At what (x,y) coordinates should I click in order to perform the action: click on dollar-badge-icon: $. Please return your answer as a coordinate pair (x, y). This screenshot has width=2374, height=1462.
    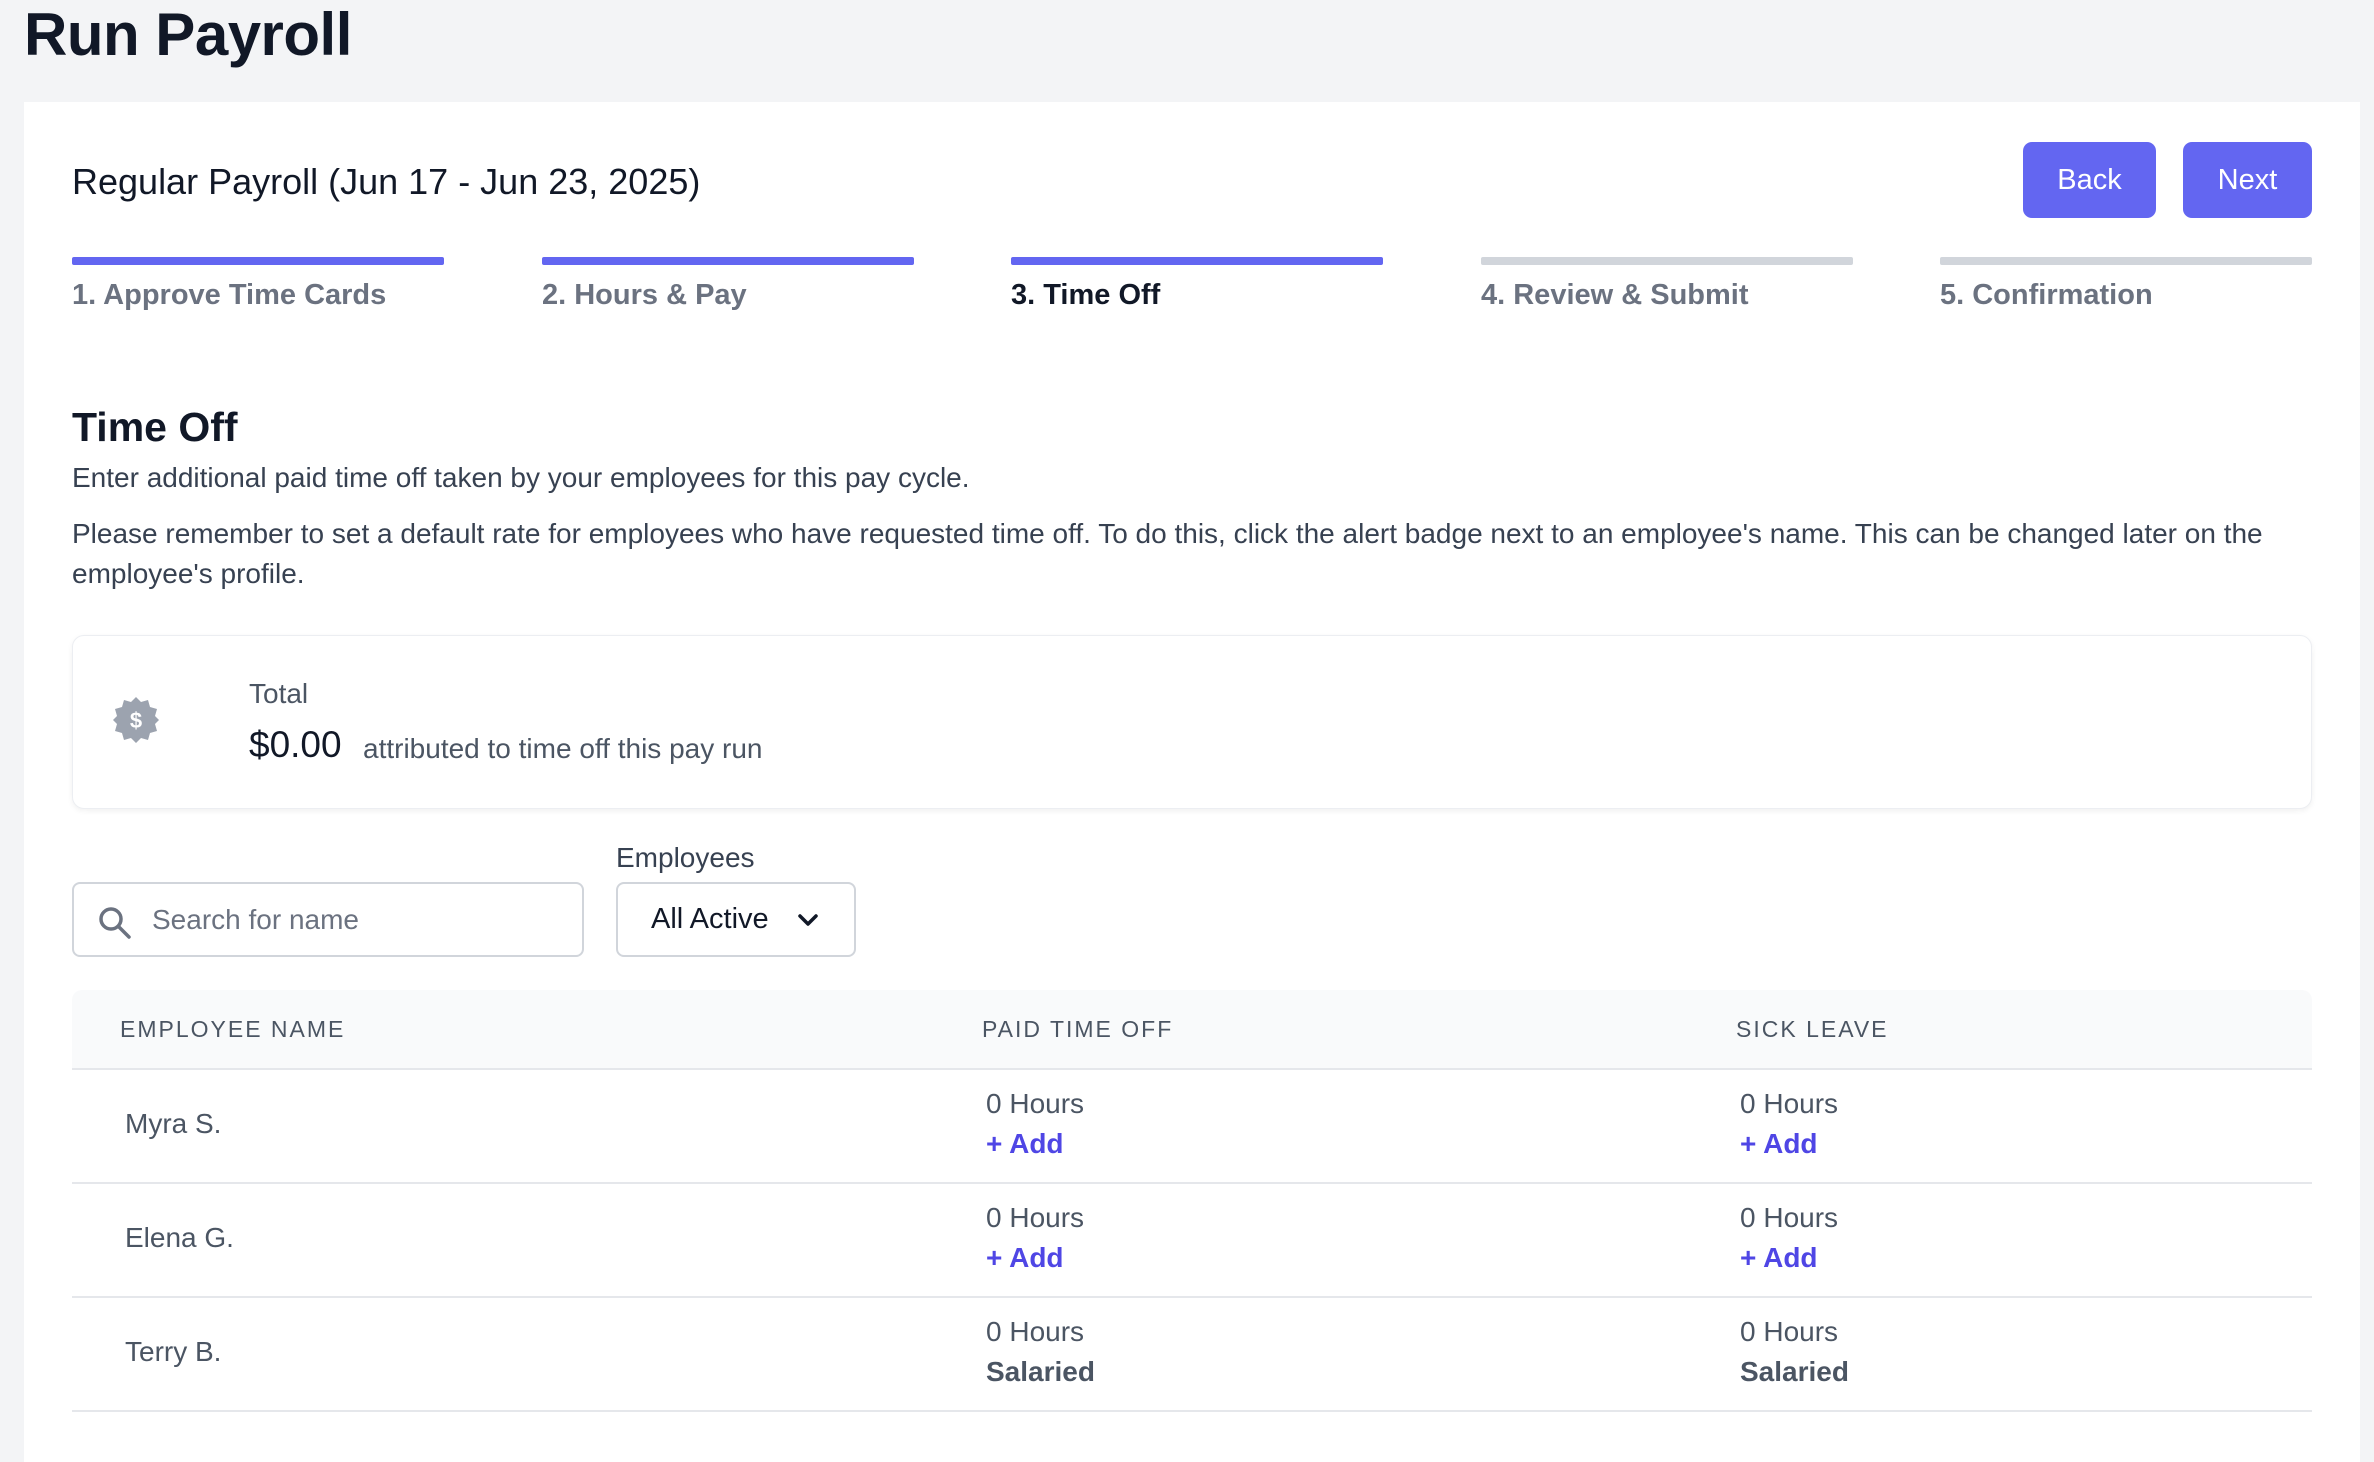
    Looking at the image, I should click on (136, 720).